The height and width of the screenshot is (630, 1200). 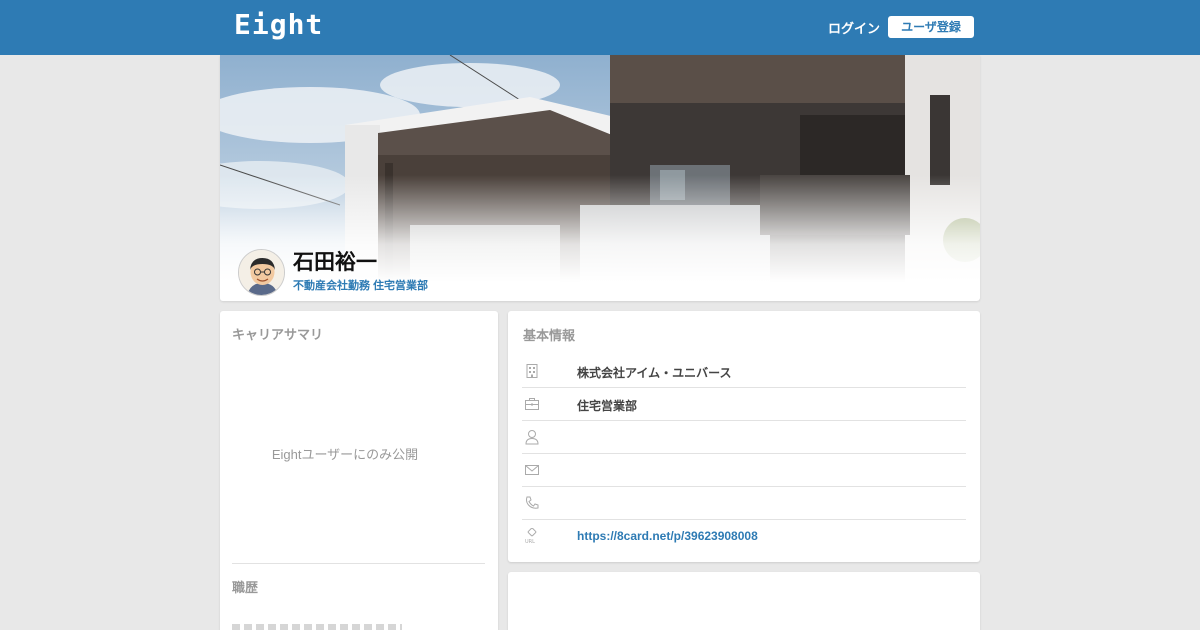 What do you see at coordinates (744, 470) in the screenshot?
I see `info-row-email` at bounding box center [744, 470].